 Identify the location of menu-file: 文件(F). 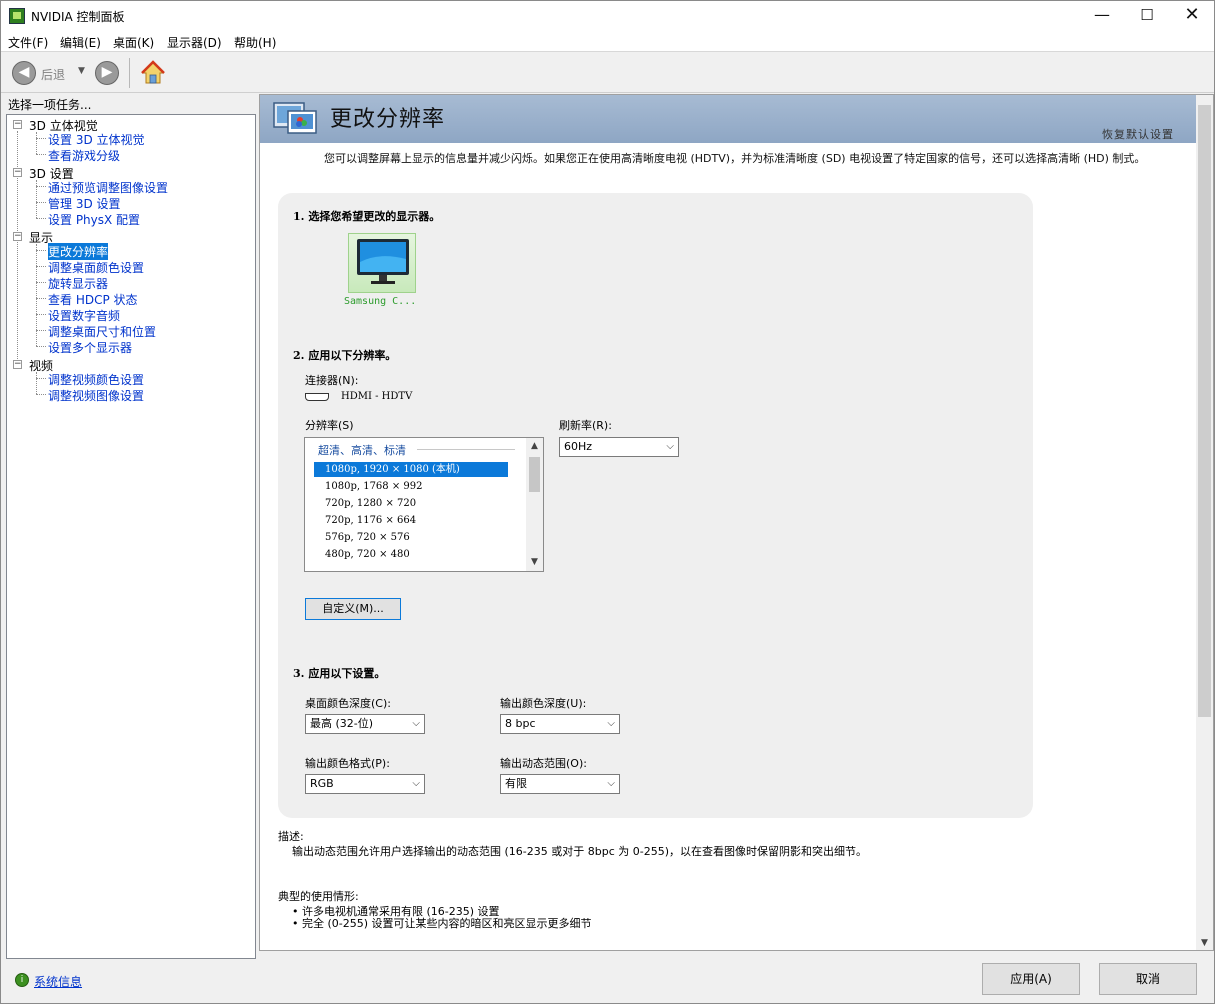
(28, 42).